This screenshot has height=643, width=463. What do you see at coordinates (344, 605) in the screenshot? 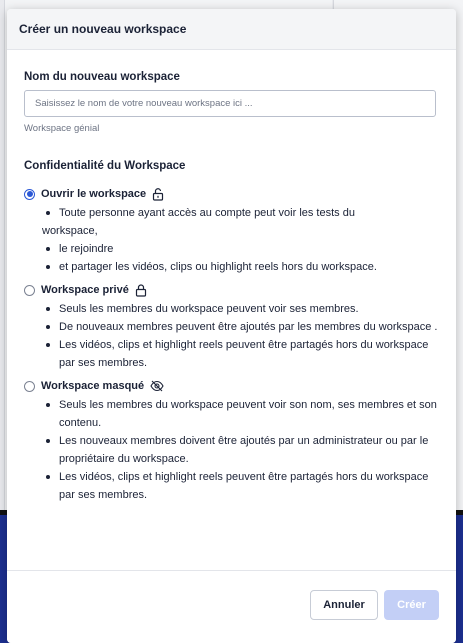
I see `cancel-button: Annuler` at bounding box center [344, 605].